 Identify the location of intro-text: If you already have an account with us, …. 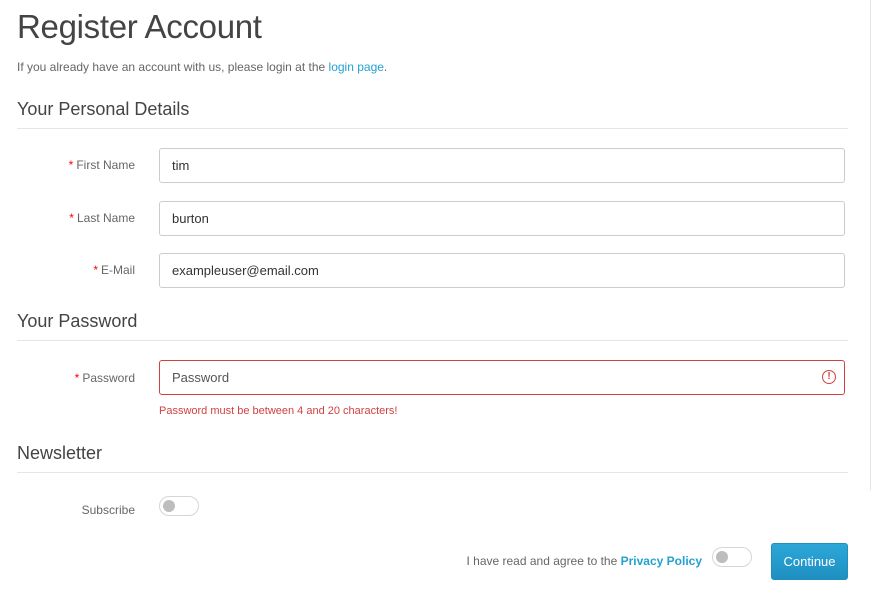
(173, 67).